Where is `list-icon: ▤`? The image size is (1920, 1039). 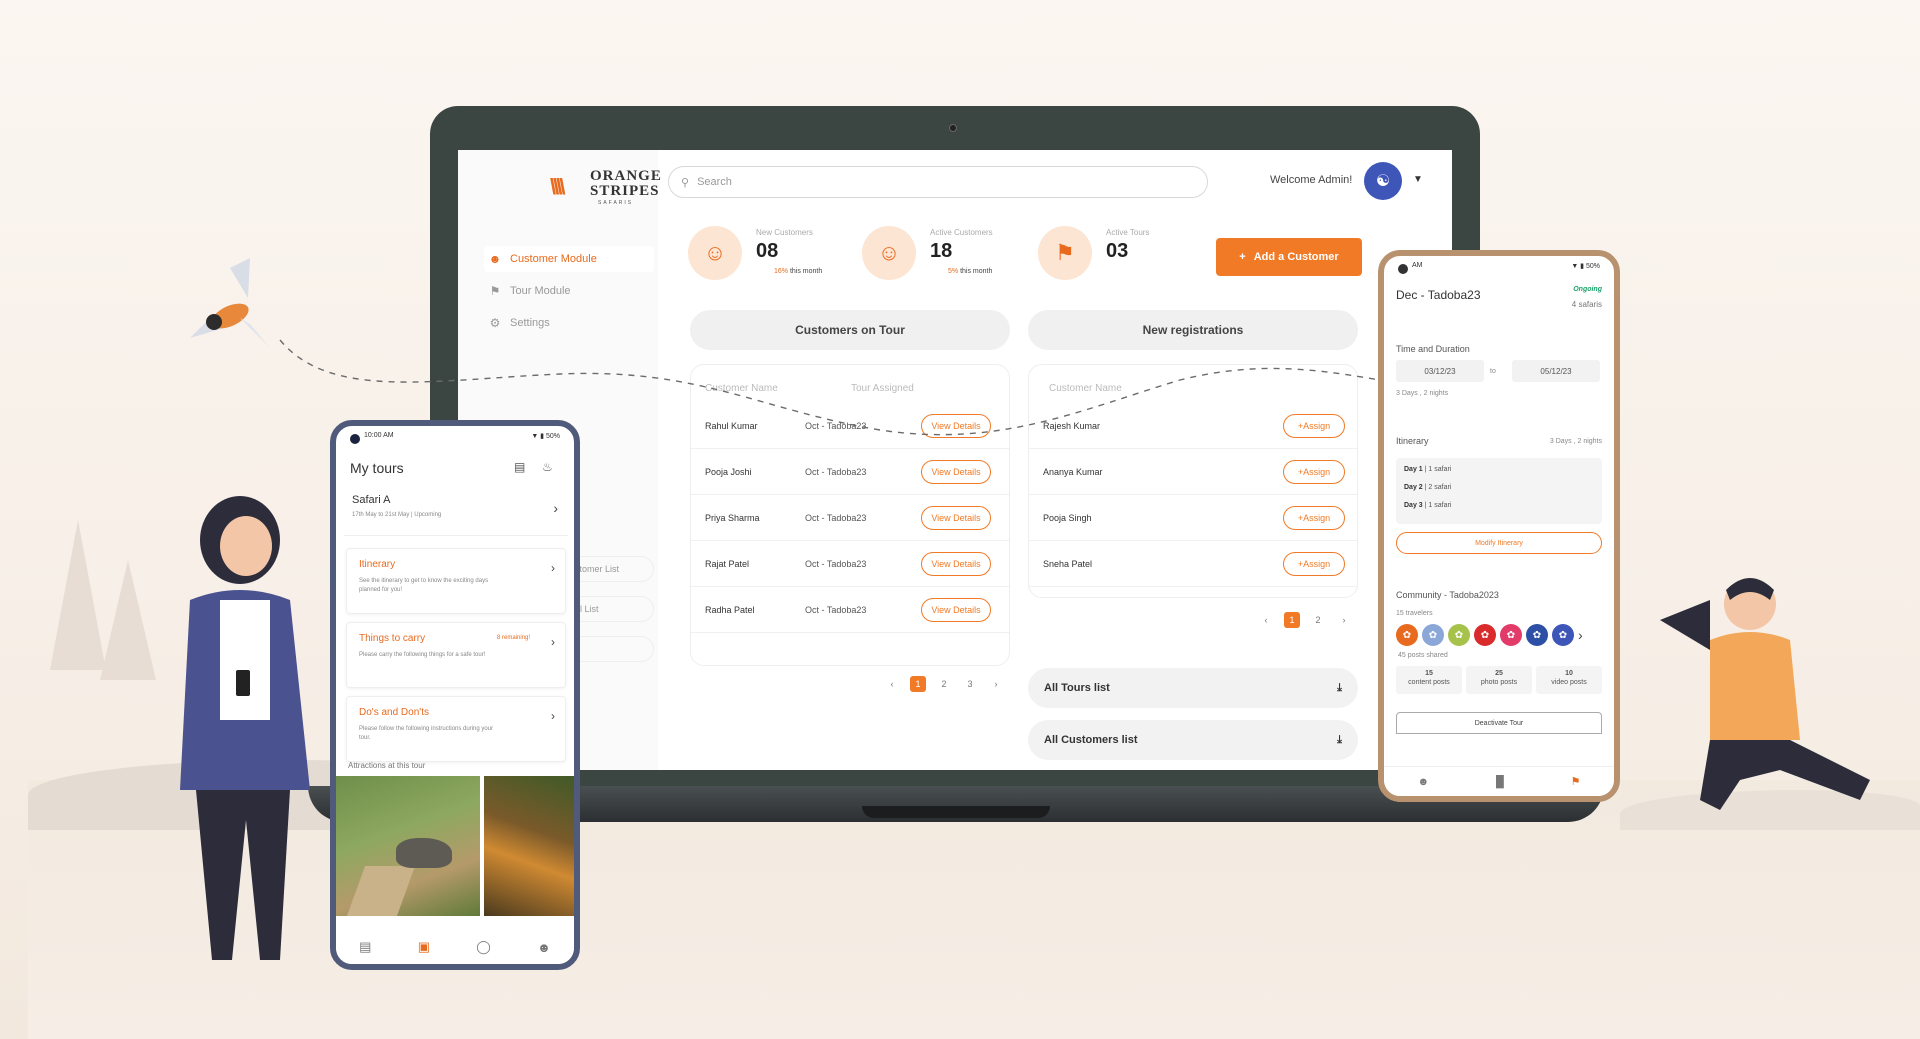 list-icon: ▤ is located at coordinates (519, 467).